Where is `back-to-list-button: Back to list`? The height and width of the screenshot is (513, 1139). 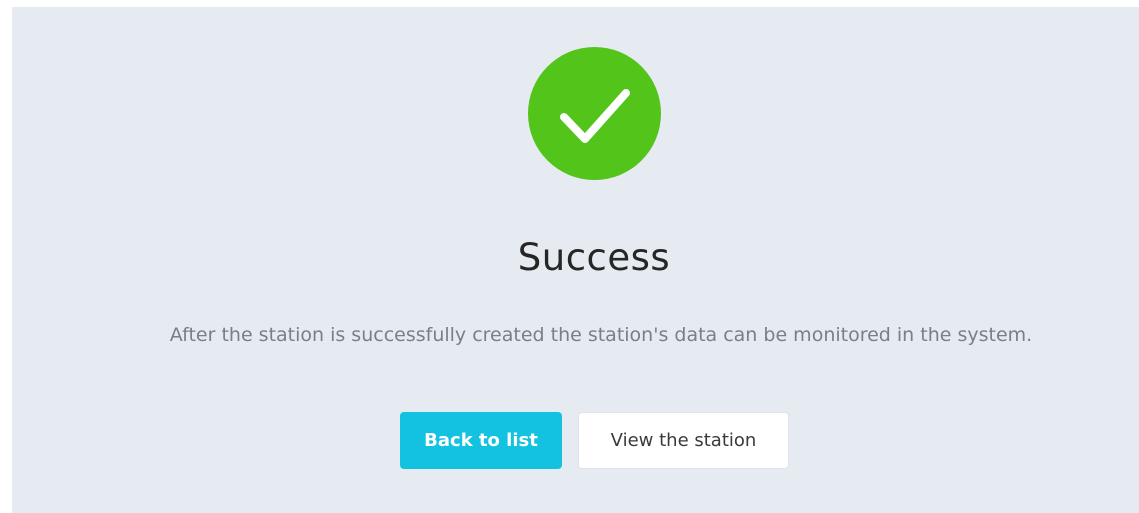 back-to-list-button: Back to list is located at coordinates (481, 440).